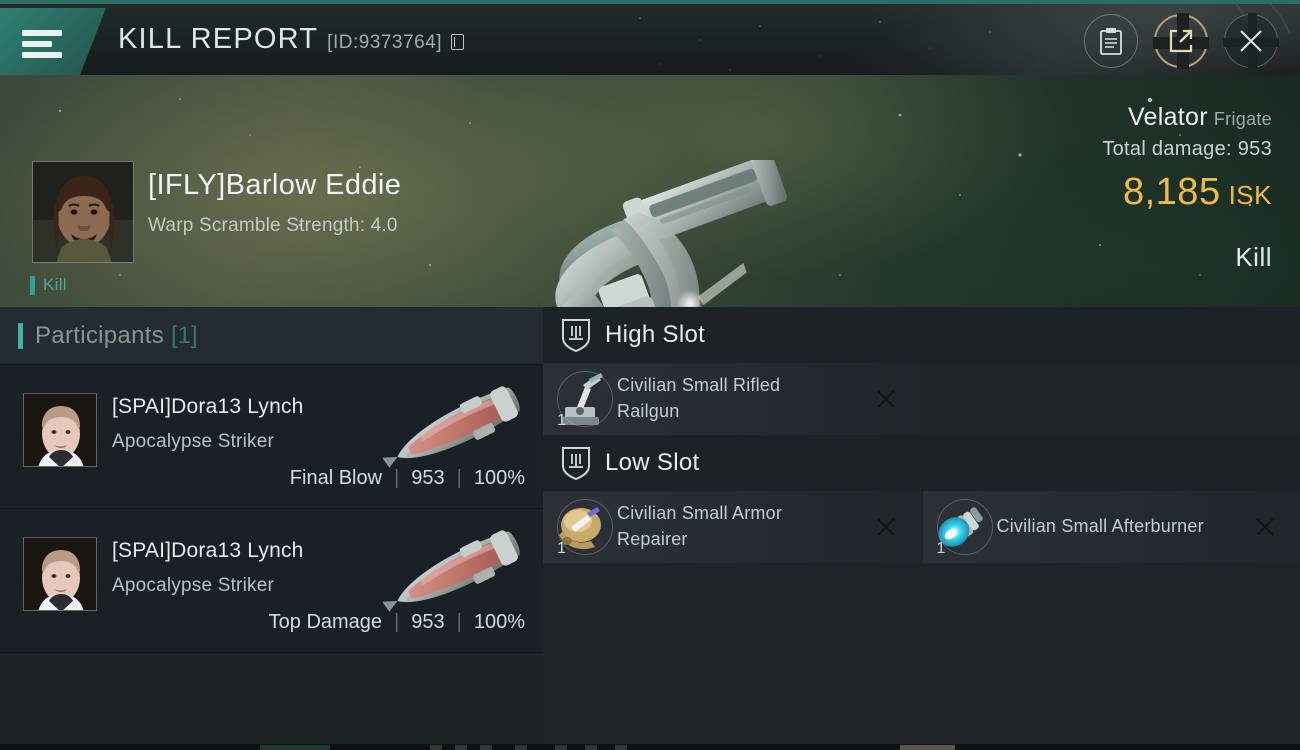 Image resolution: width=1300 pixels, height=750 pixels. I want to click on share-button, so click(1181, 41).